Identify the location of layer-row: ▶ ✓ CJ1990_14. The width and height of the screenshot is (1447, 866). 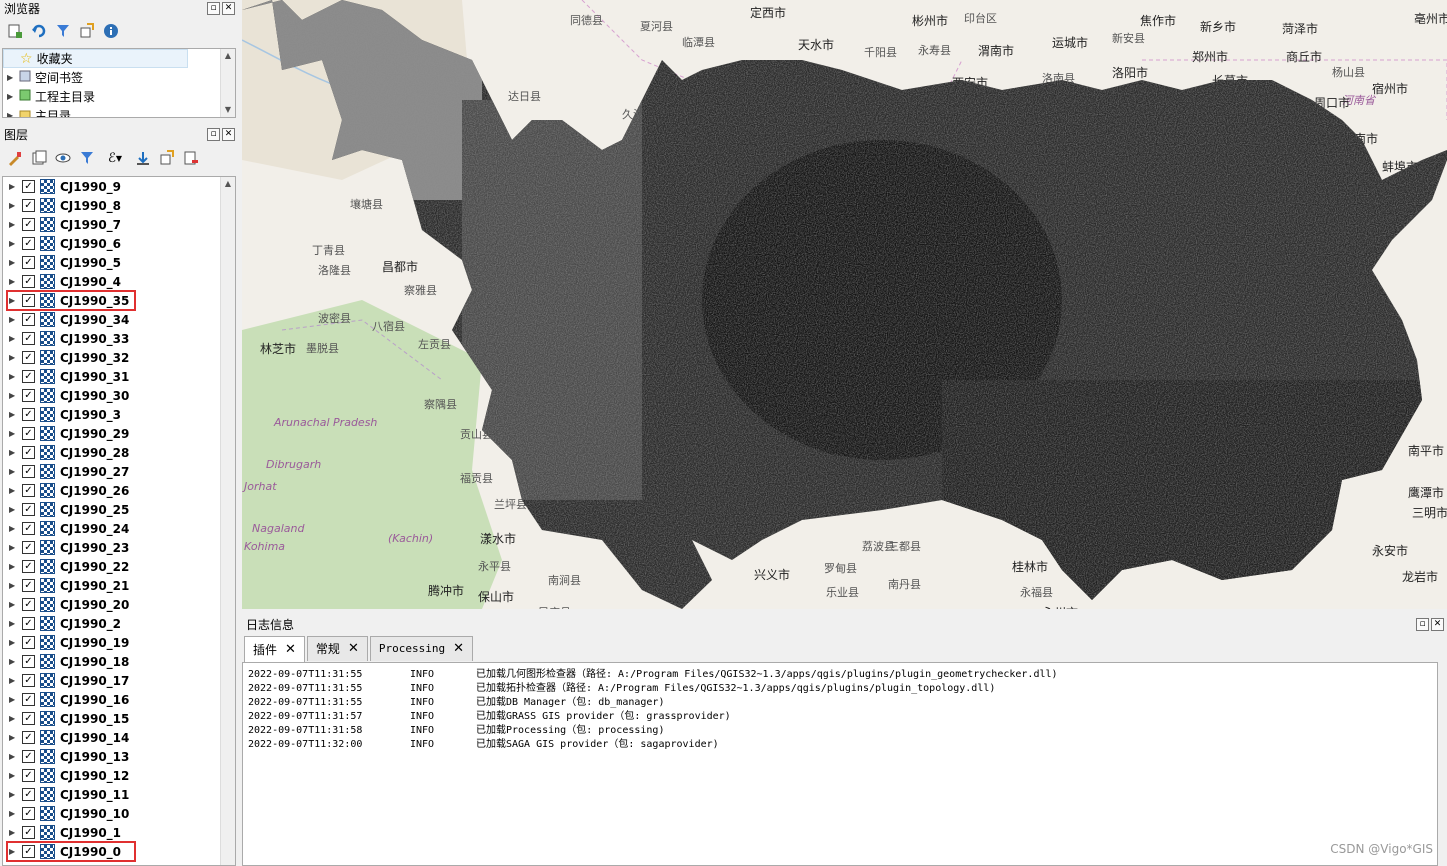
(119, 737).